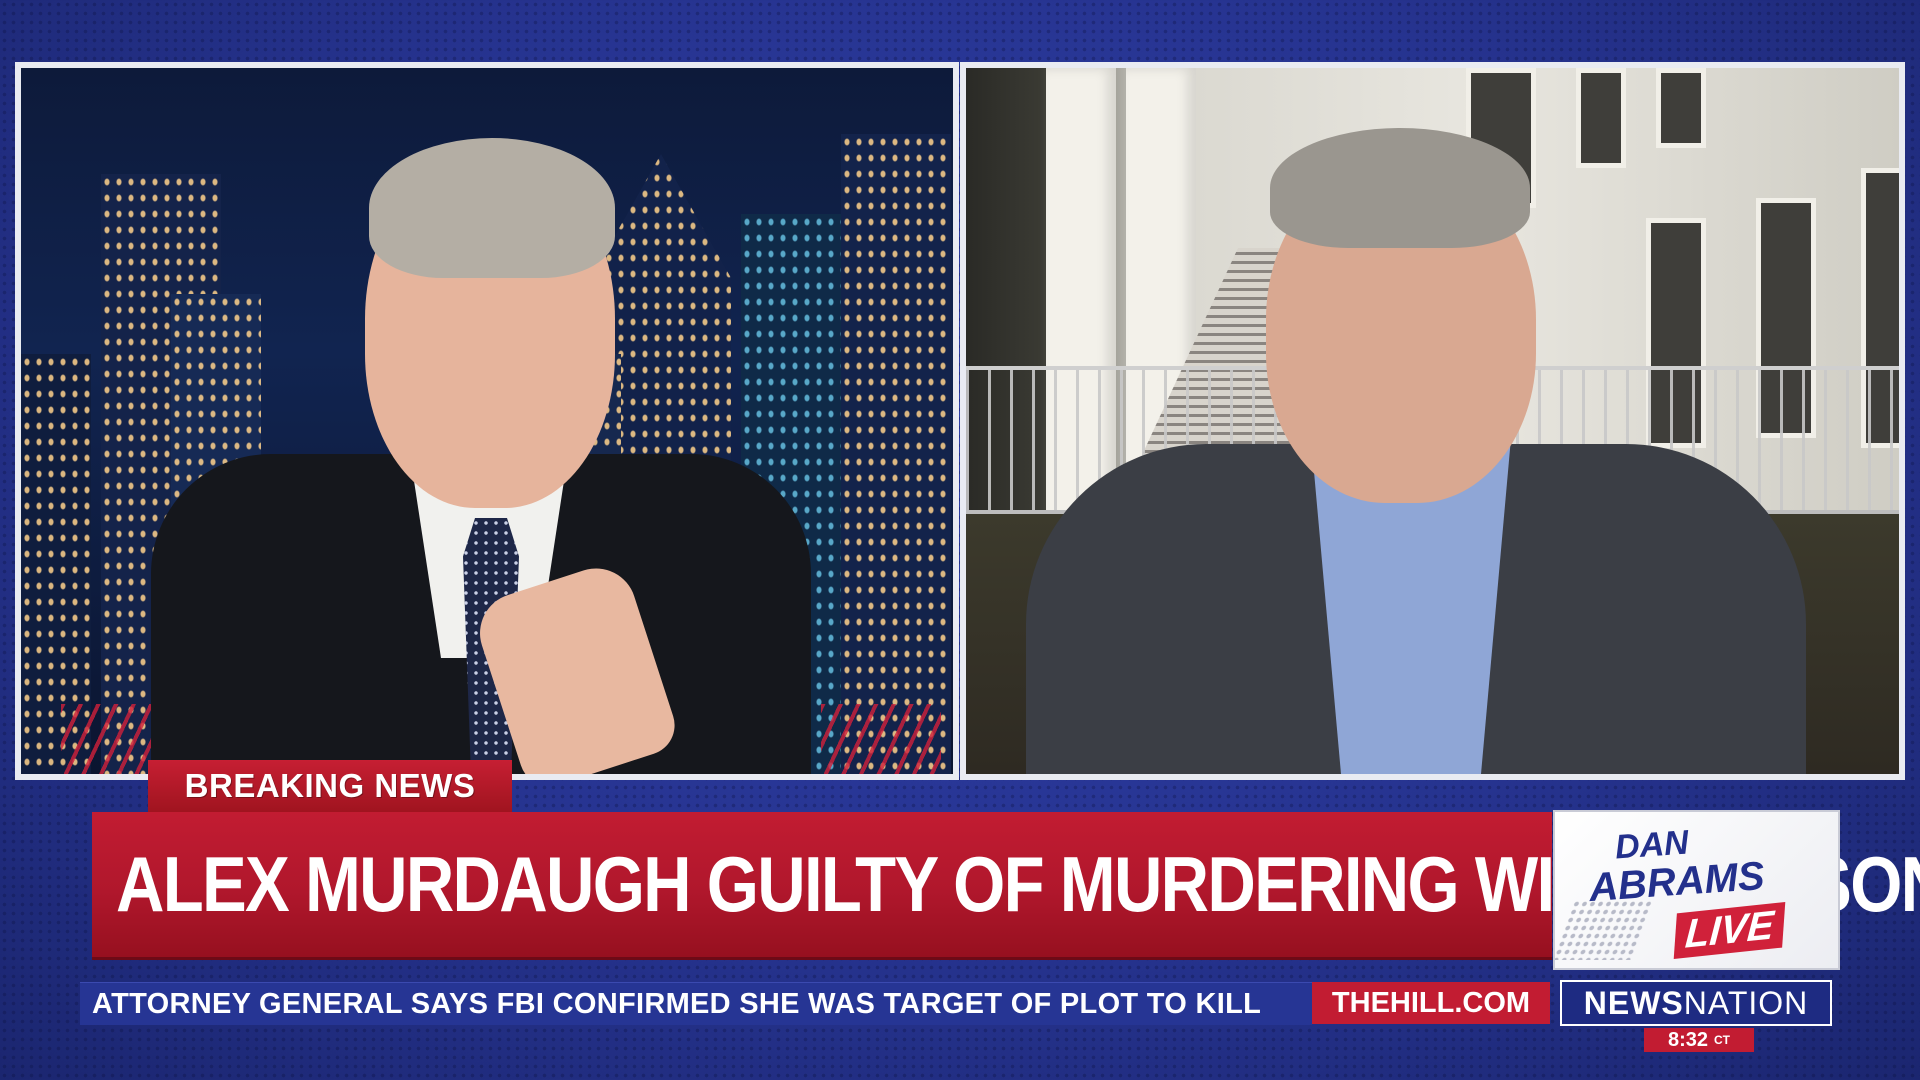  I want to click on clock-time: 8:32, so click(1688, 1039).